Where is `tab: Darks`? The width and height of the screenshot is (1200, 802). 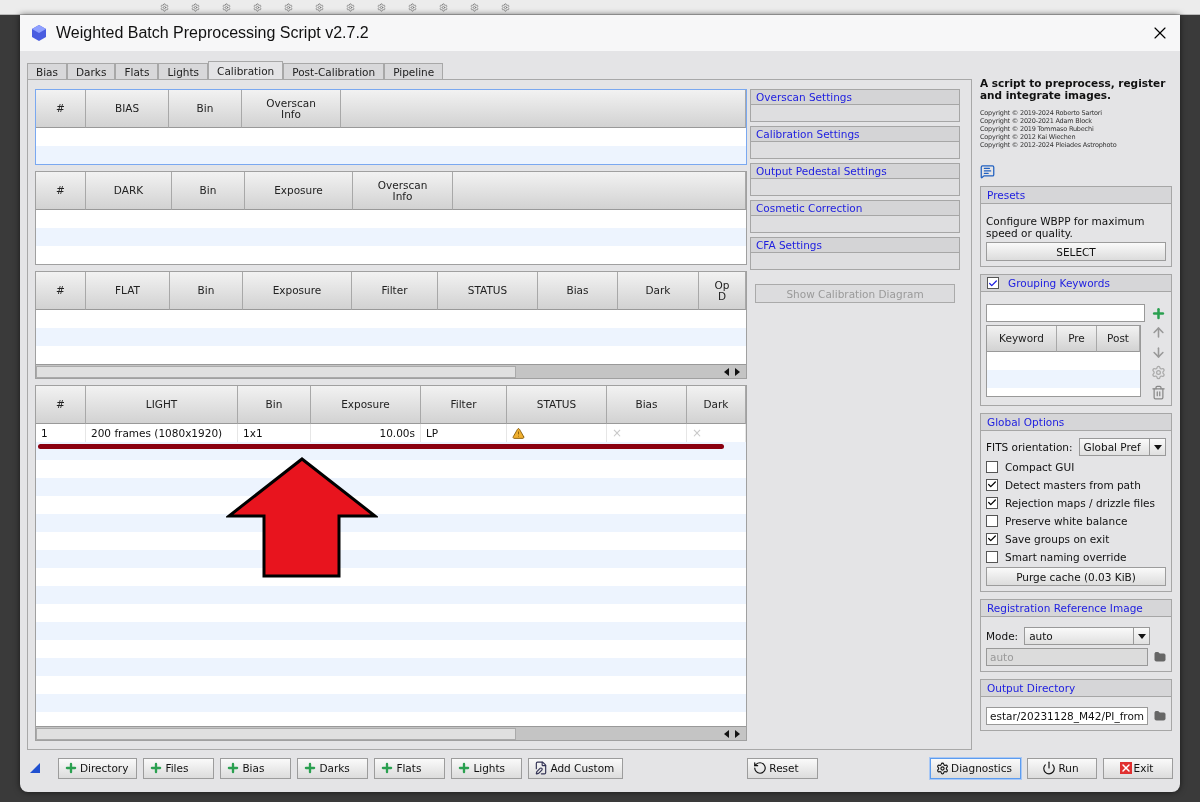 tab: Darks is located at coordinates (91, 71).